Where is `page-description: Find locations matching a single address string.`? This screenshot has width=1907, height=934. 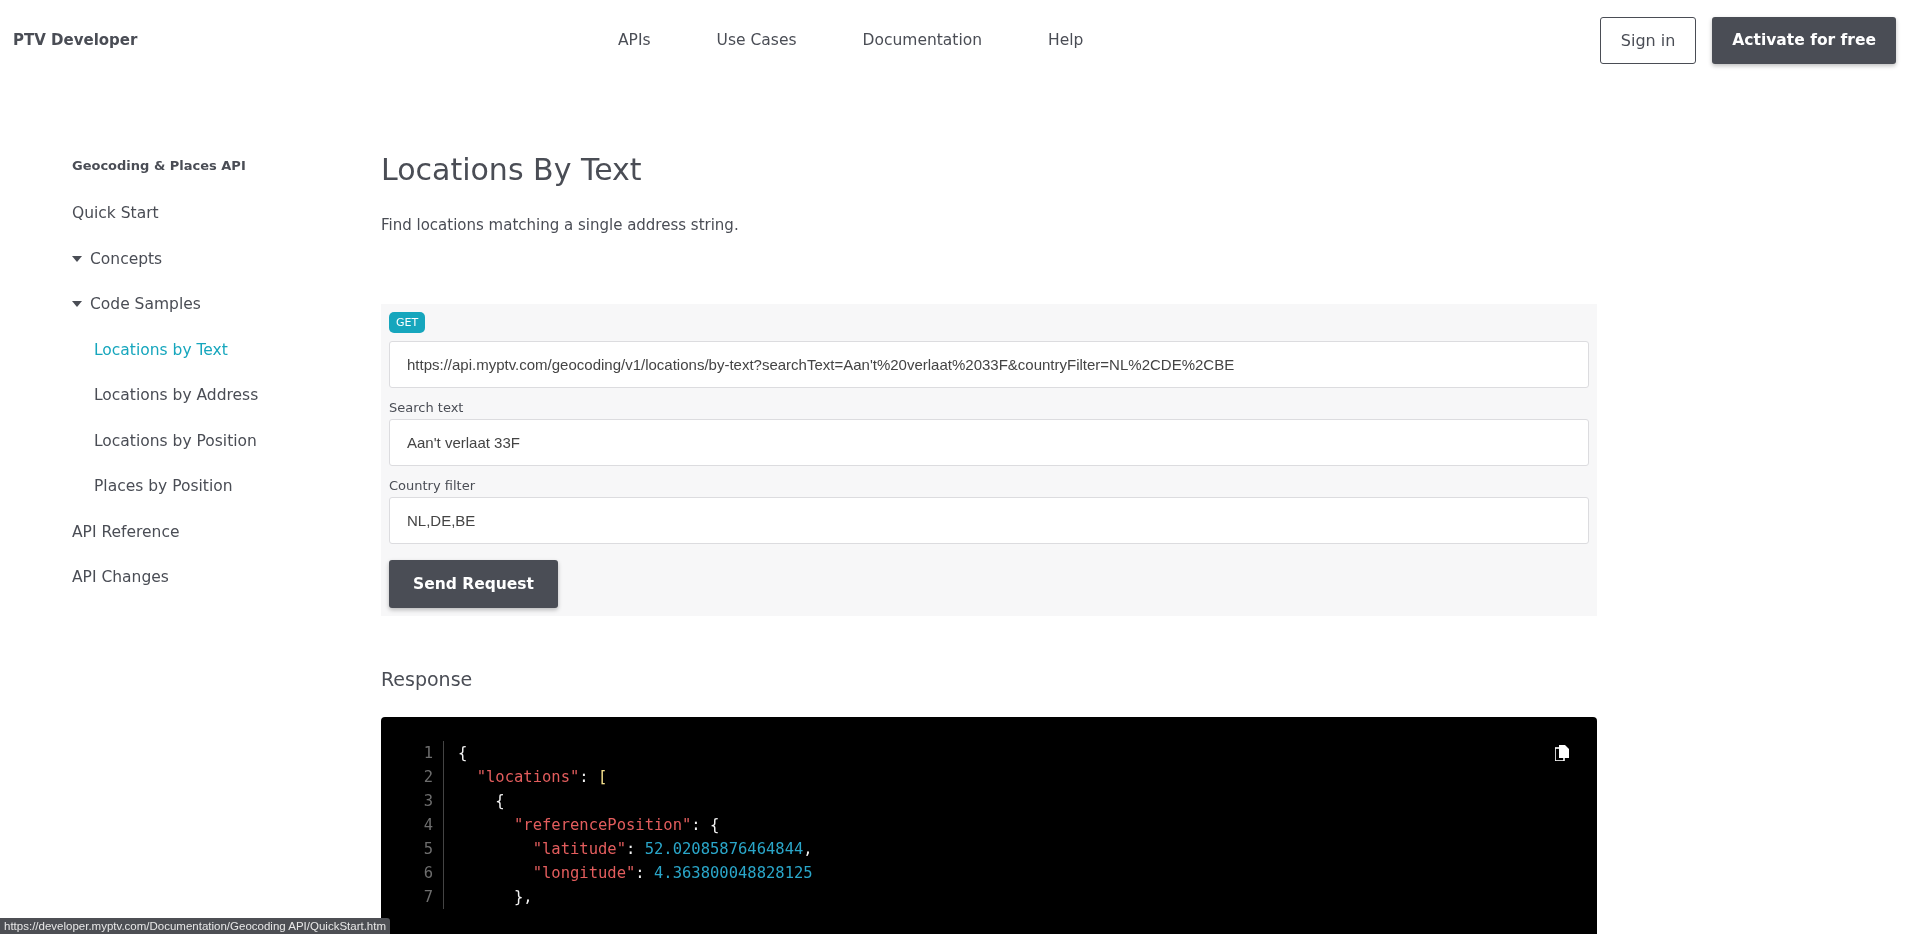
page-description: Find locations matching a single address string. is located at coordinates (560, 225).